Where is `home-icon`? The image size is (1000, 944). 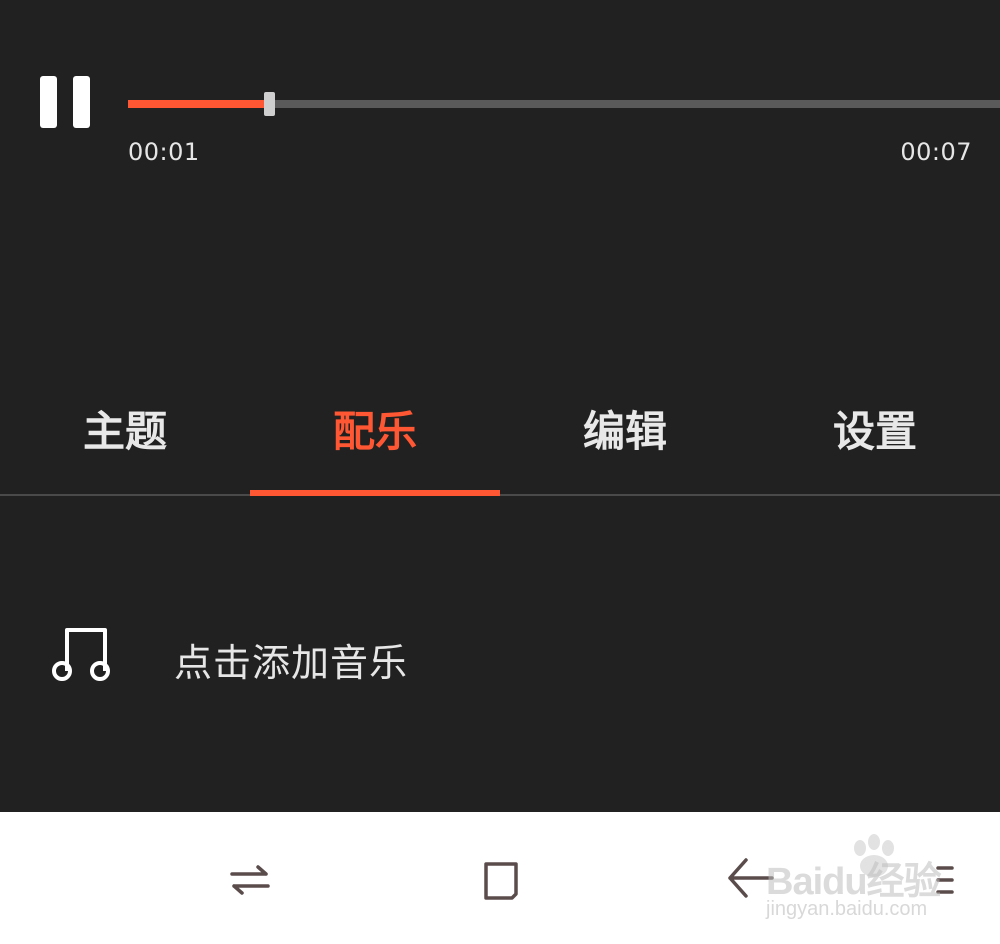
home-icon is located at coordinates (501, 881).